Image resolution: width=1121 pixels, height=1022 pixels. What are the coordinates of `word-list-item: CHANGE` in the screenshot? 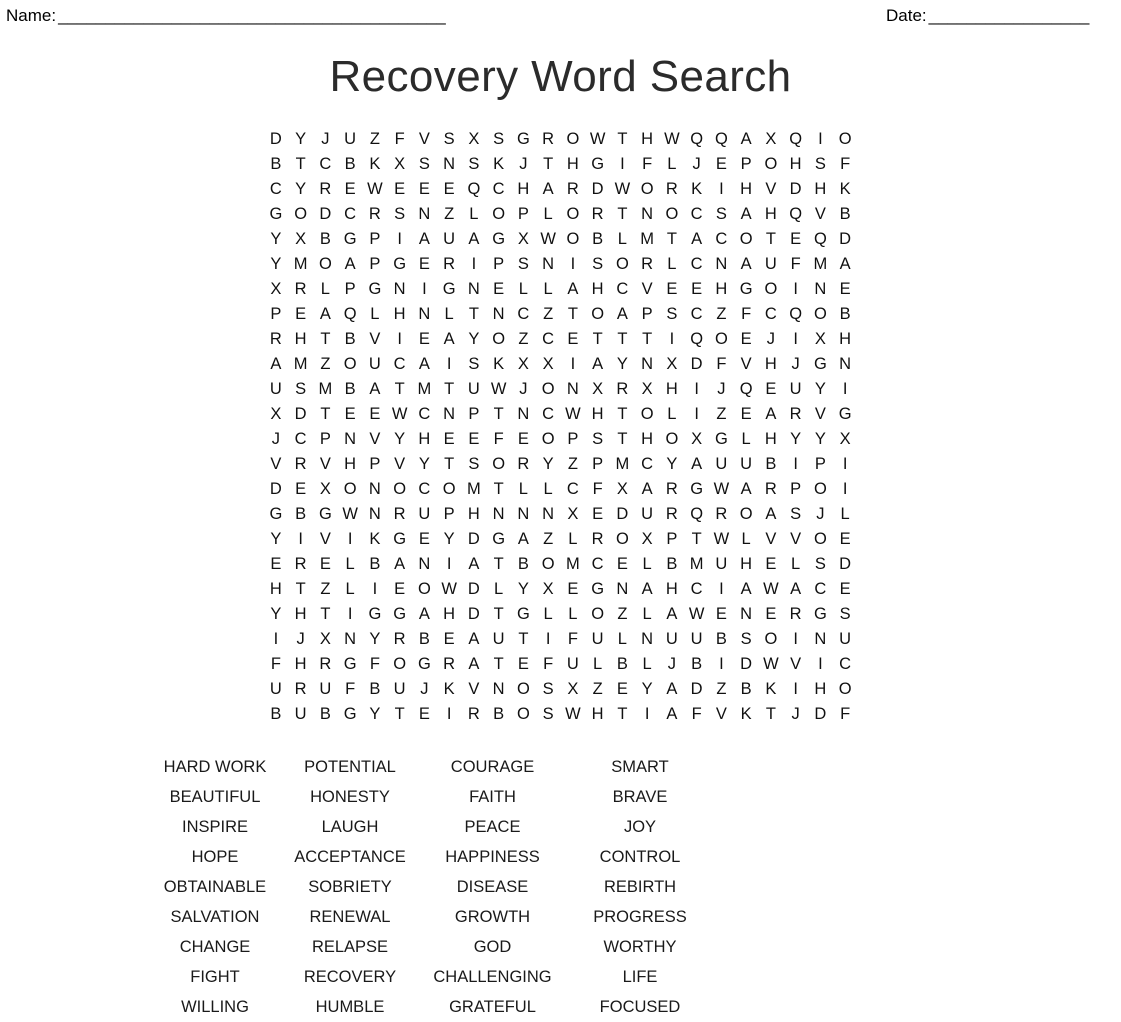 It's located at (140, 947).